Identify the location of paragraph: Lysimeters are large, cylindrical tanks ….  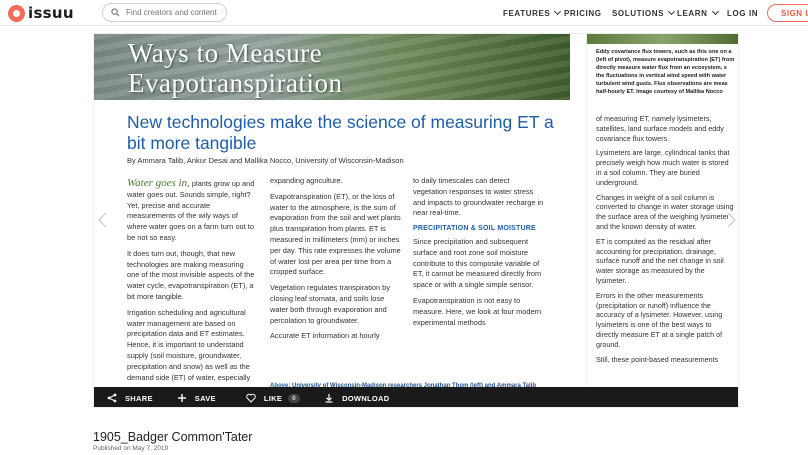
(663, 167).